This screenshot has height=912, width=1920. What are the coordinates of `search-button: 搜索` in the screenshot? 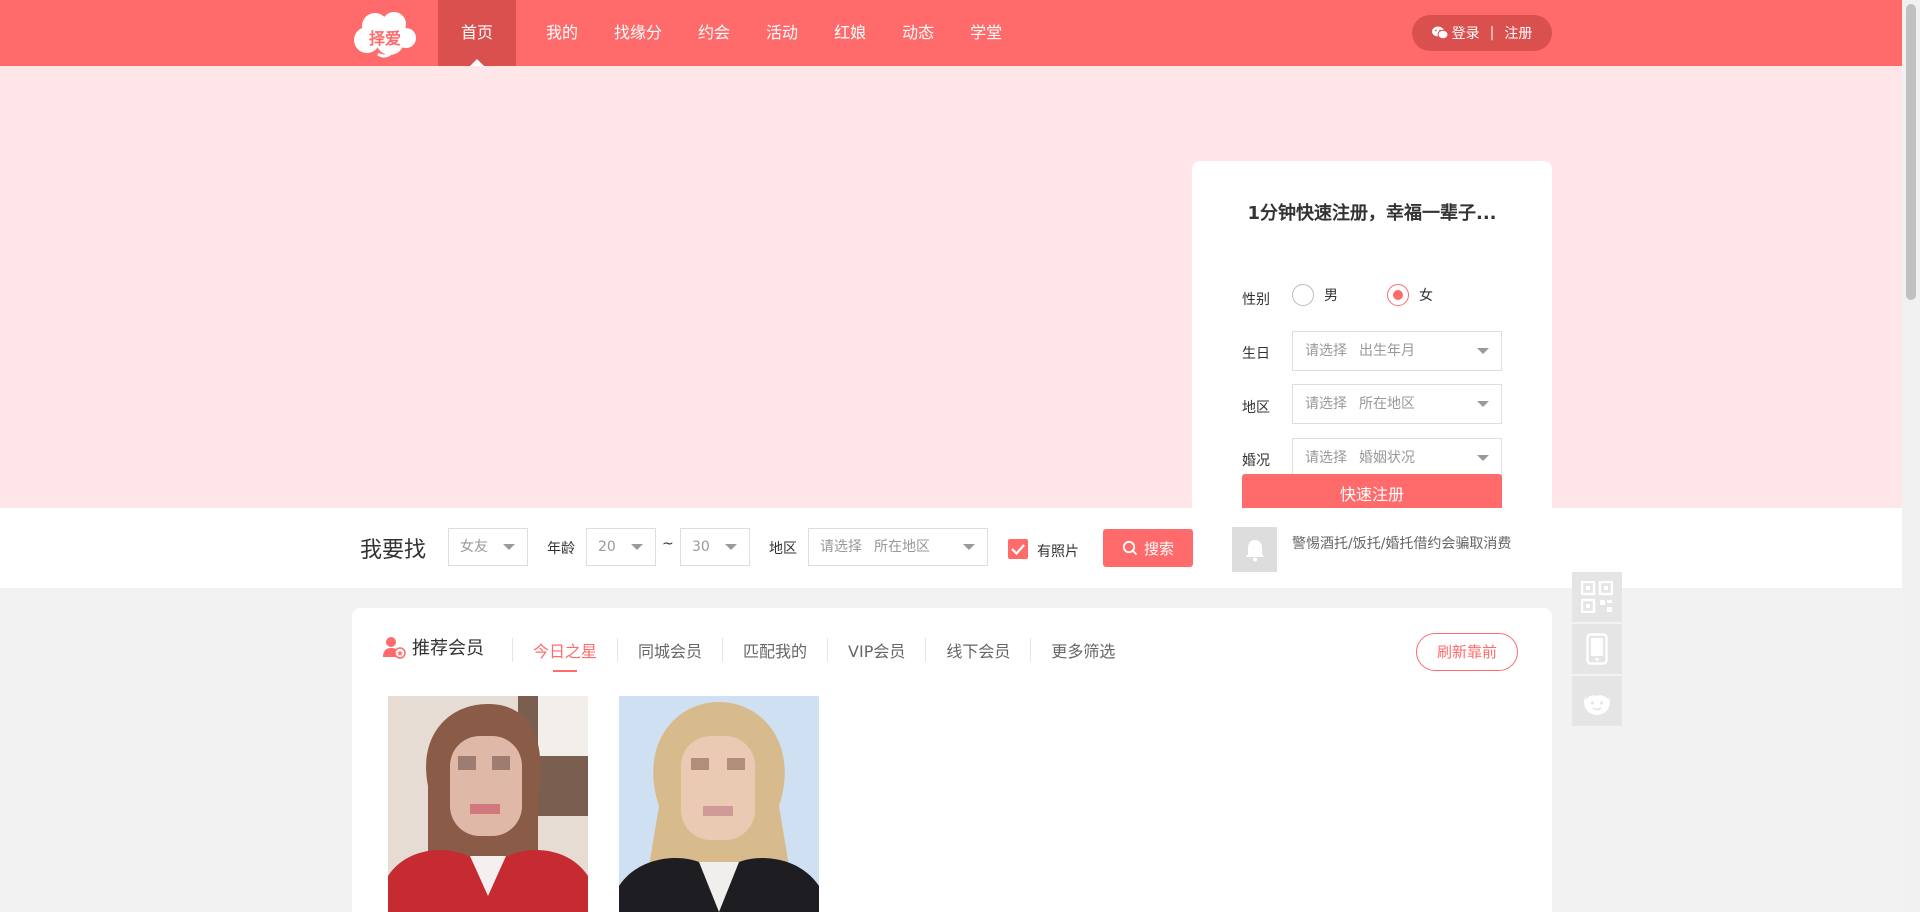 It's located at (1148, 548).